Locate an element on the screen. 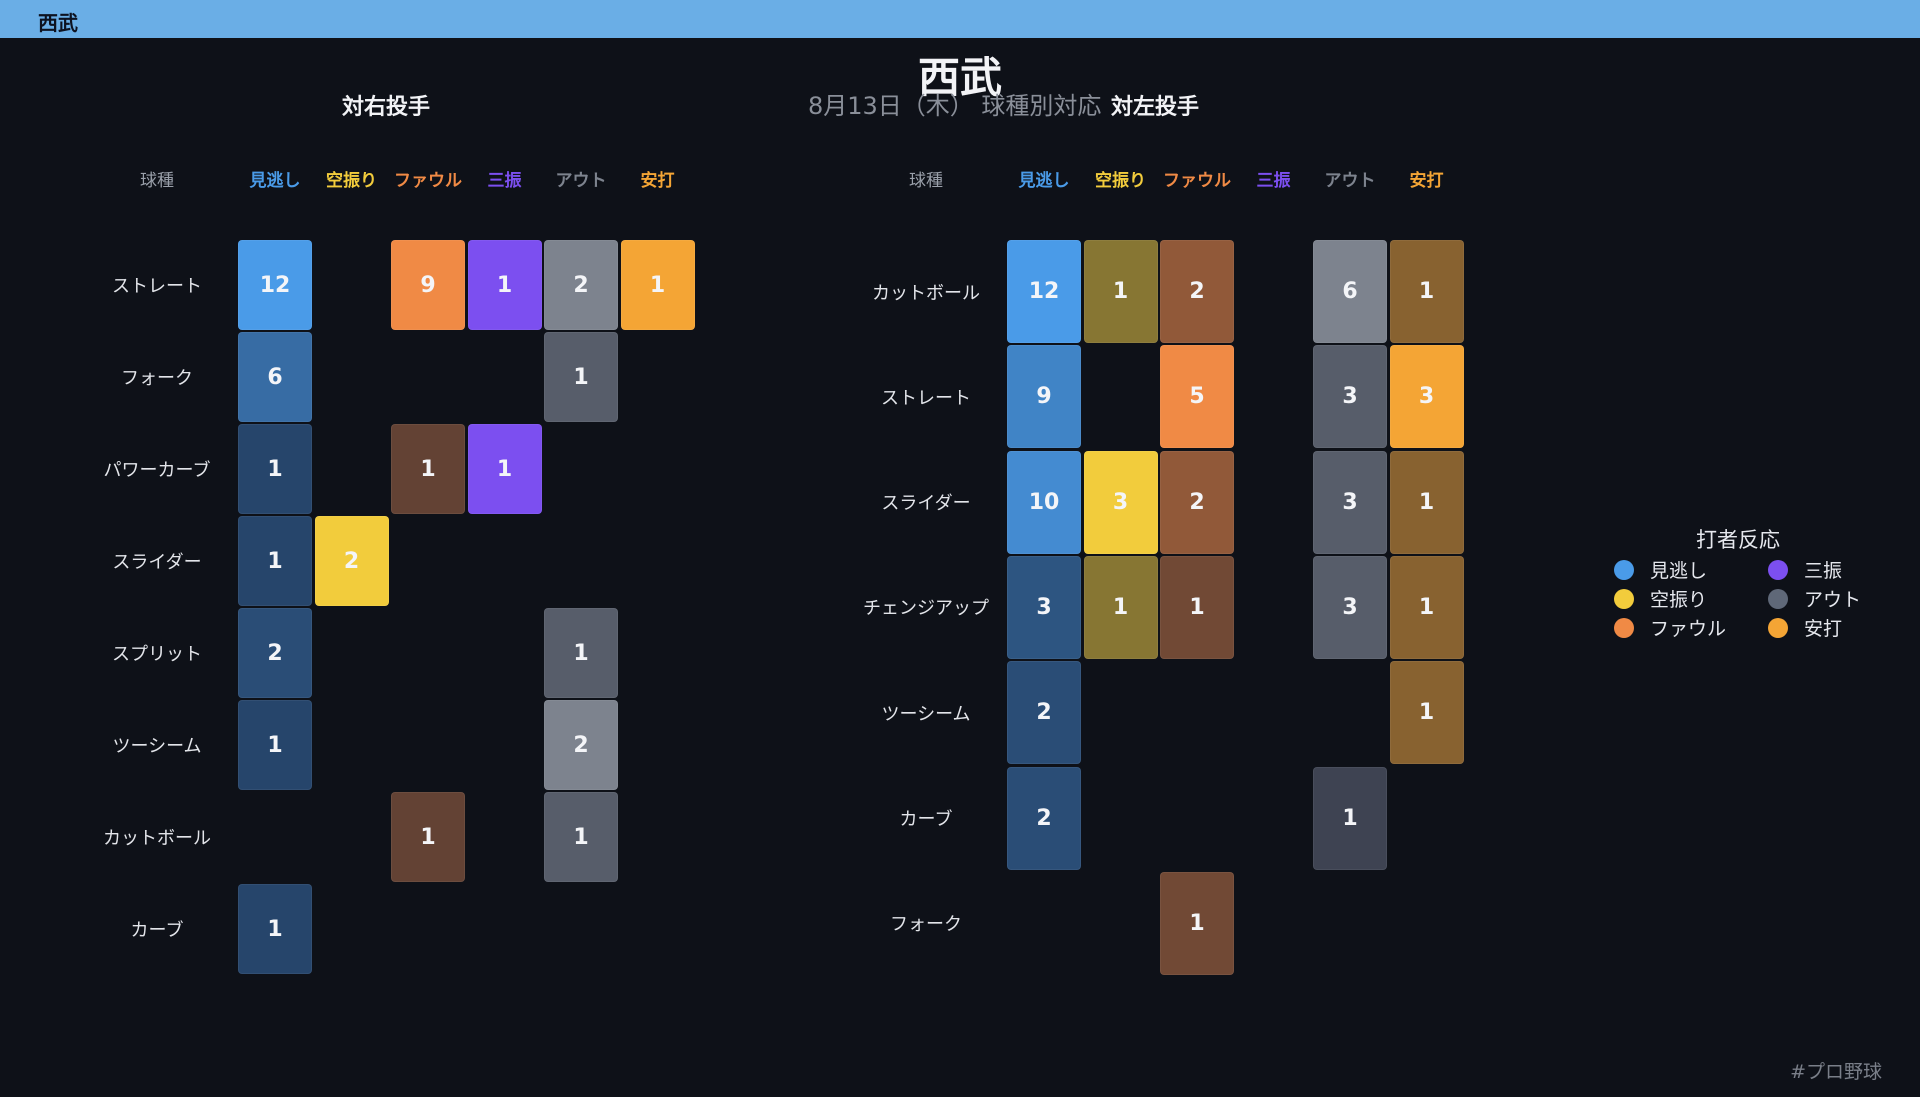  heatmap-cell: 5 is located at coordinates (1197, 397).